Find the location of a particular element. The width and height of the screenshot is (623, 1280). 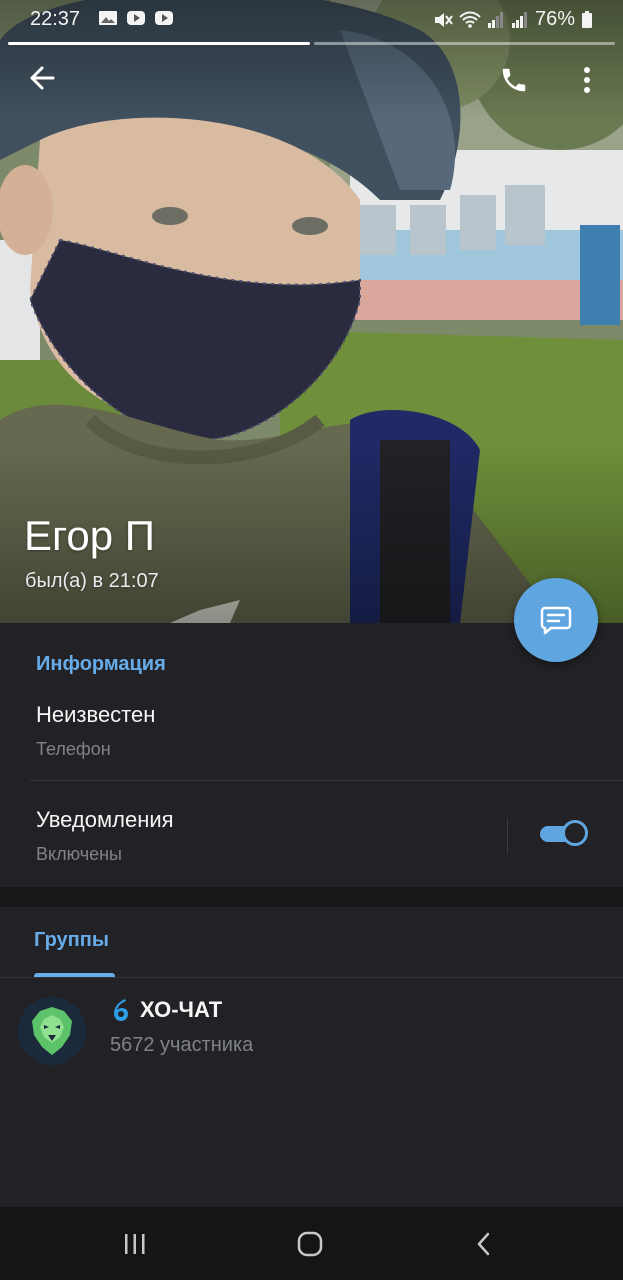

group-name-wrap: ХО-ЧАТ is located at coordinates (166, 1010).